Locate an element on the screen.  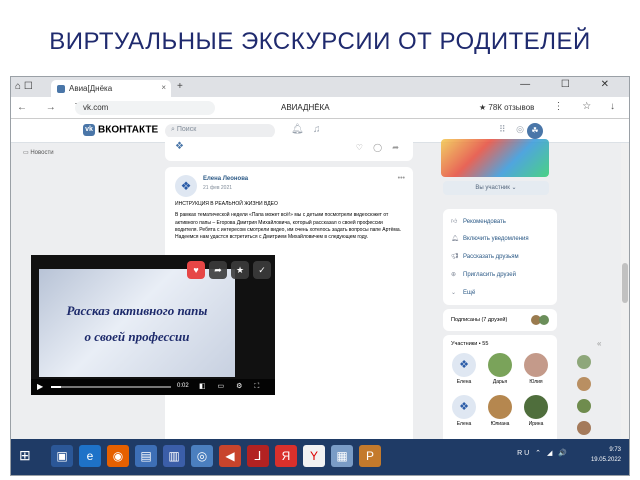
notifications-bell-icon: 🔔︎ is located at coordinates (297, 129).